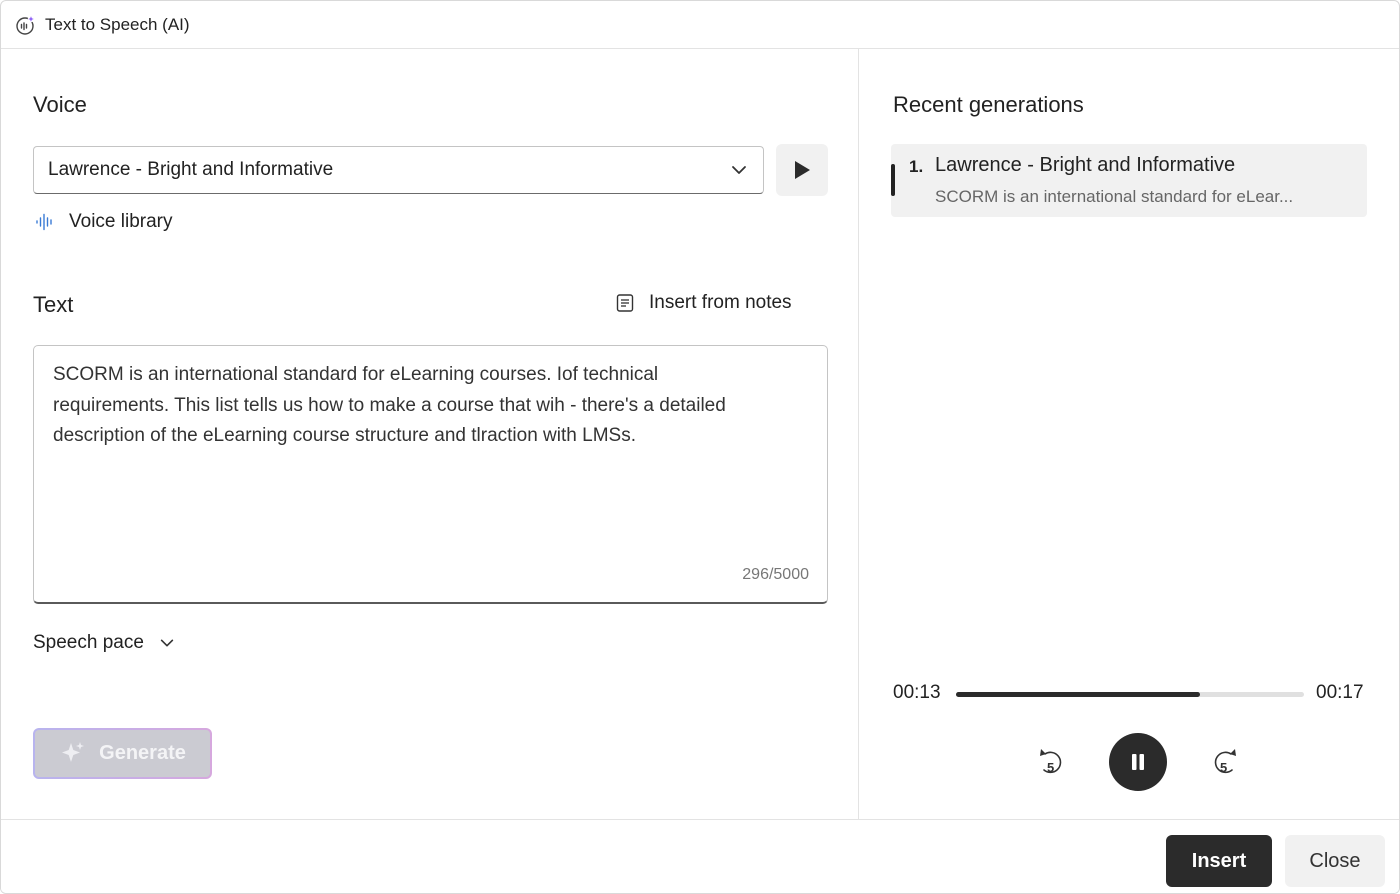 The image size is (1400, 894). Describe the element at coordinates (893, 180) in the screenshot. I see `selected-marker` at that location.